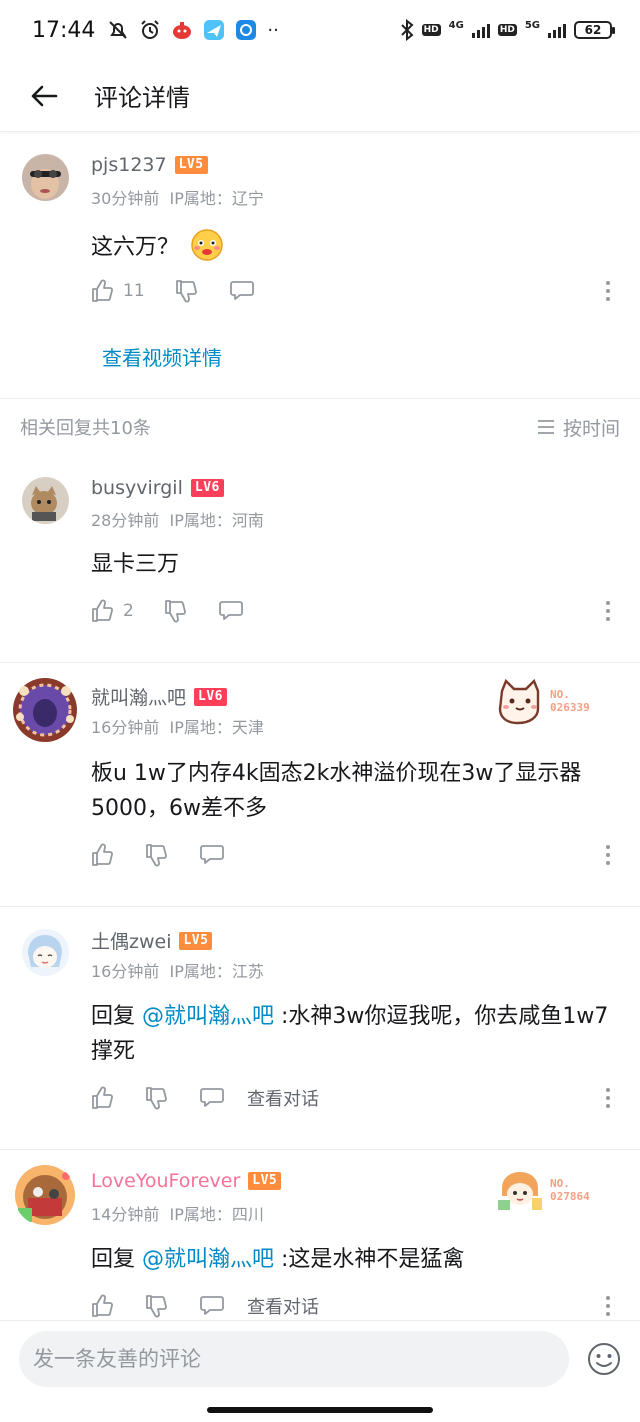 The height and width of the screenshot is (1422, 640). I want to click on hd-badge: HD, so click(431, 30).